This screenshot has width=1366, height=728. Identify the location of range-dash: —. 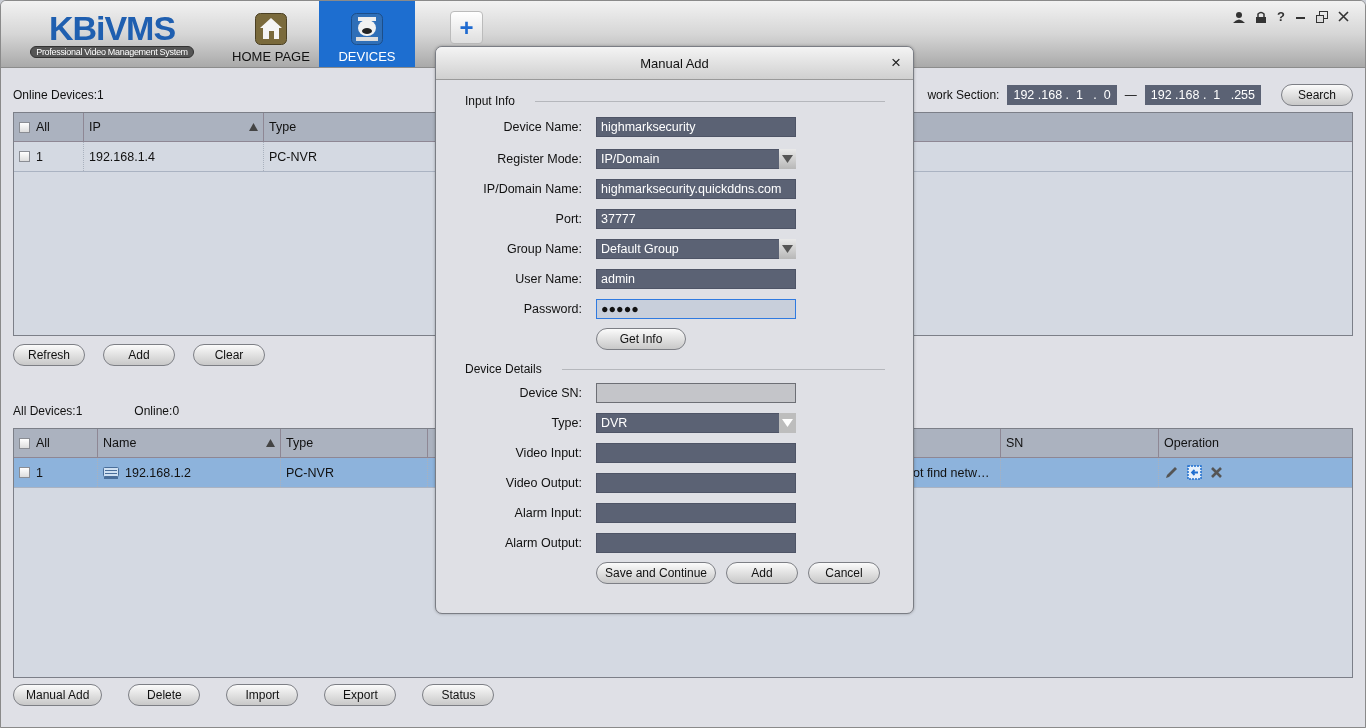
(1130, 95).